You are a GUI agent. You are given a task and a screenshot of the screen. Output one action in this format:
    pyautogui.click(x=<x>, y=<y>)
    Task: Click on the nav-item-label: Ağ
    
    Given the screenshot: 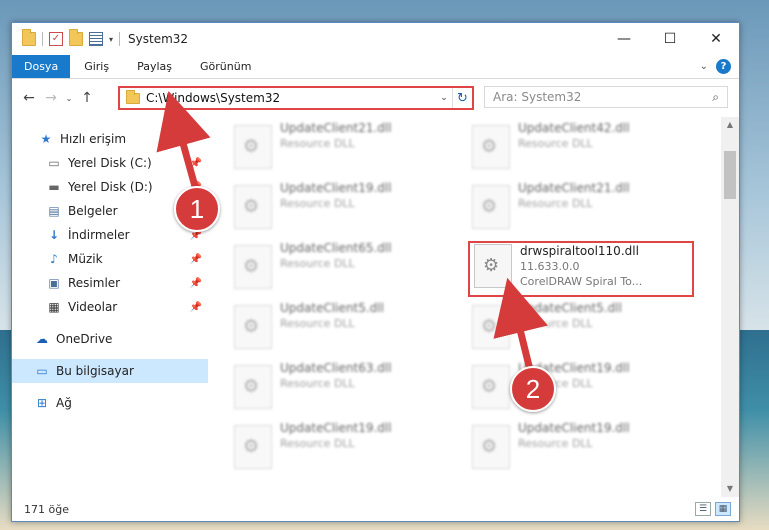 What is the action you would take?
    pyautogui.click(x=64, y=403)
    